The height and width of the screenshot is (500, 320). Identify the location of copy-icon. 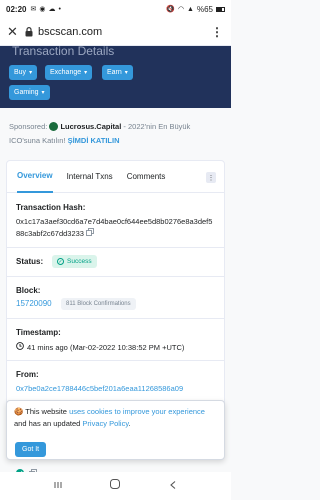
(90, 234).